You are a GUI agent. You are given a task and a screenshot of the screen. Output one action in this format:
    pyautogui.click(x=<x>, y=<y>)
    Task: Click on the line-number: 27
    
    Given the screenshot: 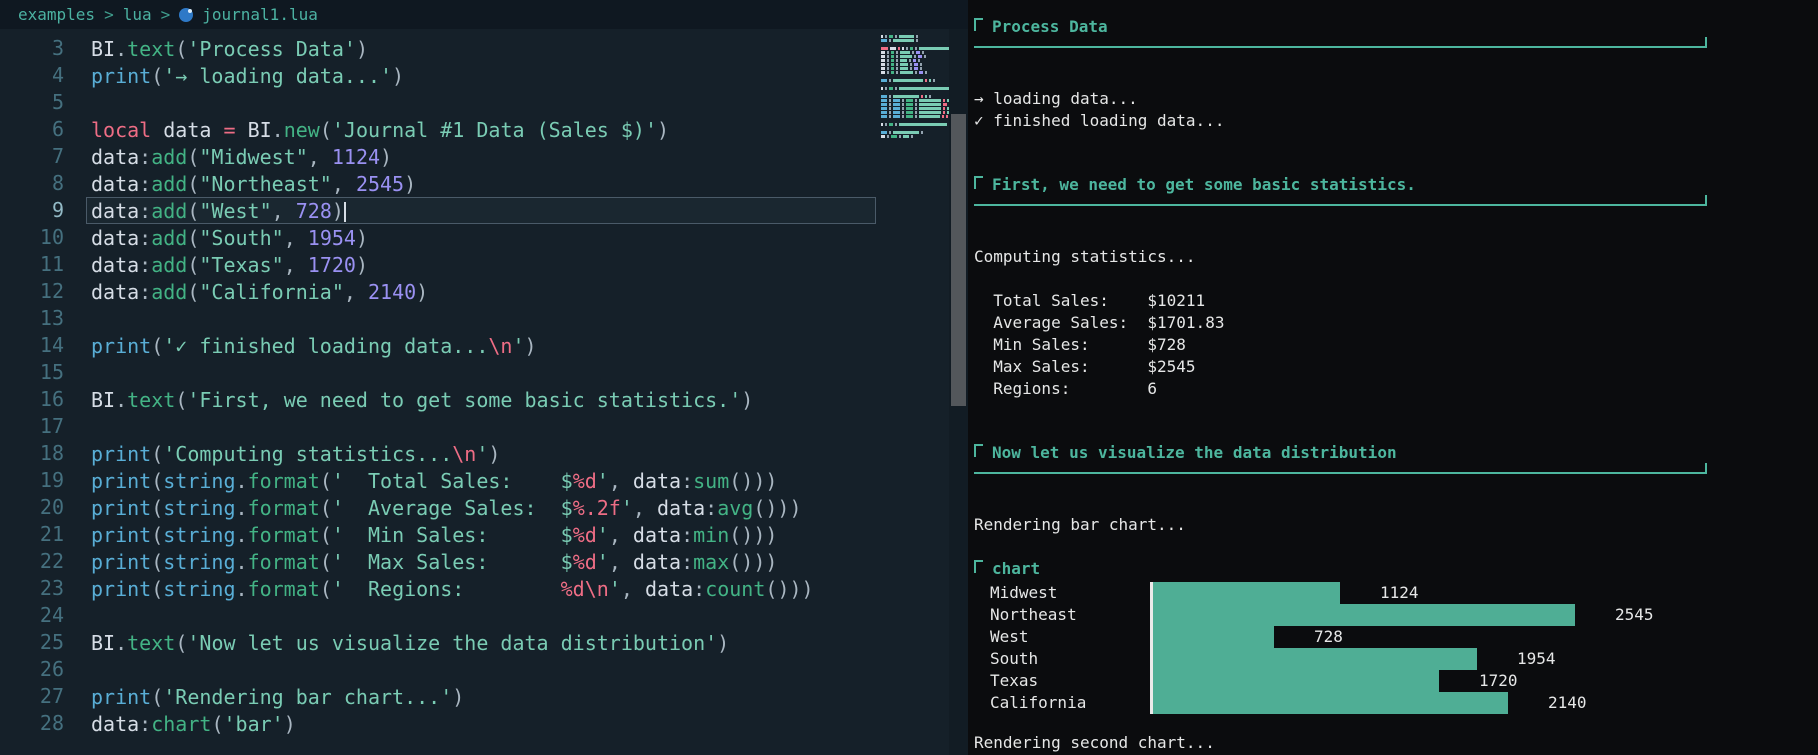 What is the action you would take?
    pyautogui.click(x=32, y=696)
    